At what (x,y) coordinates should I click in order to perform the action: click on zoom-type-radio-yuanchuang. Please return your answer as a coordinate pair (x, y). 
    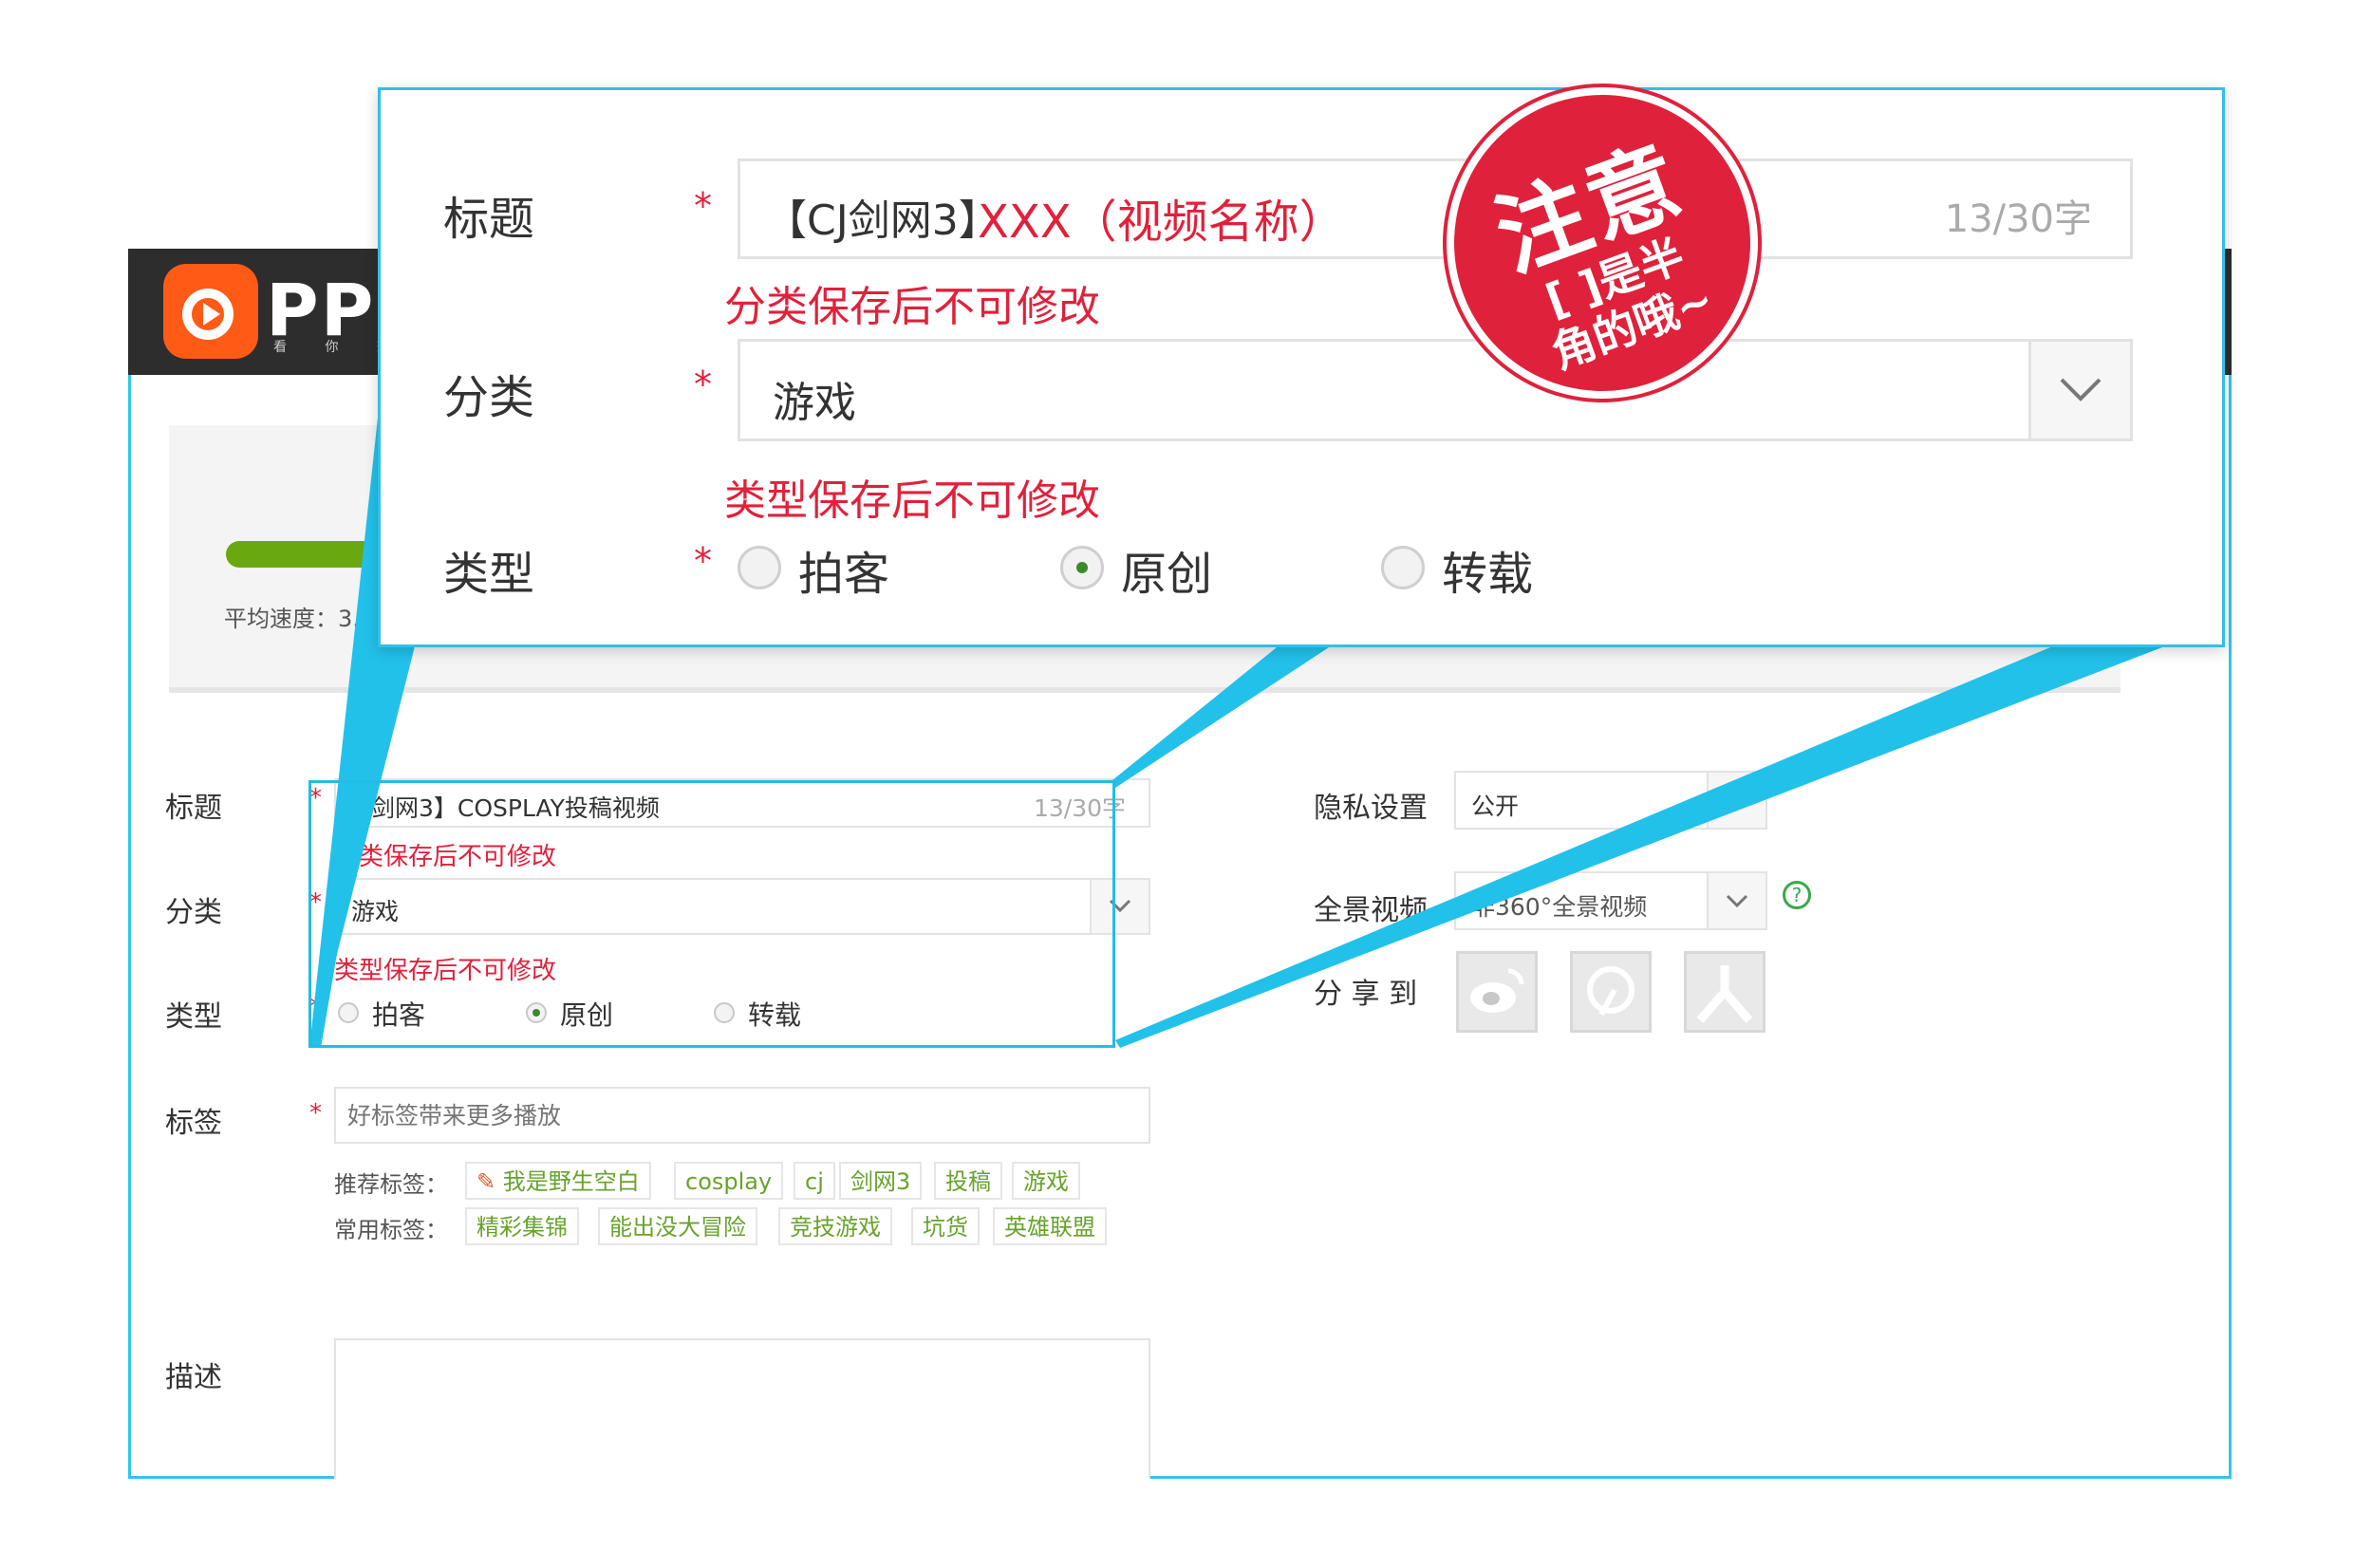
    Looking at the image, I should click on (1082, 568).